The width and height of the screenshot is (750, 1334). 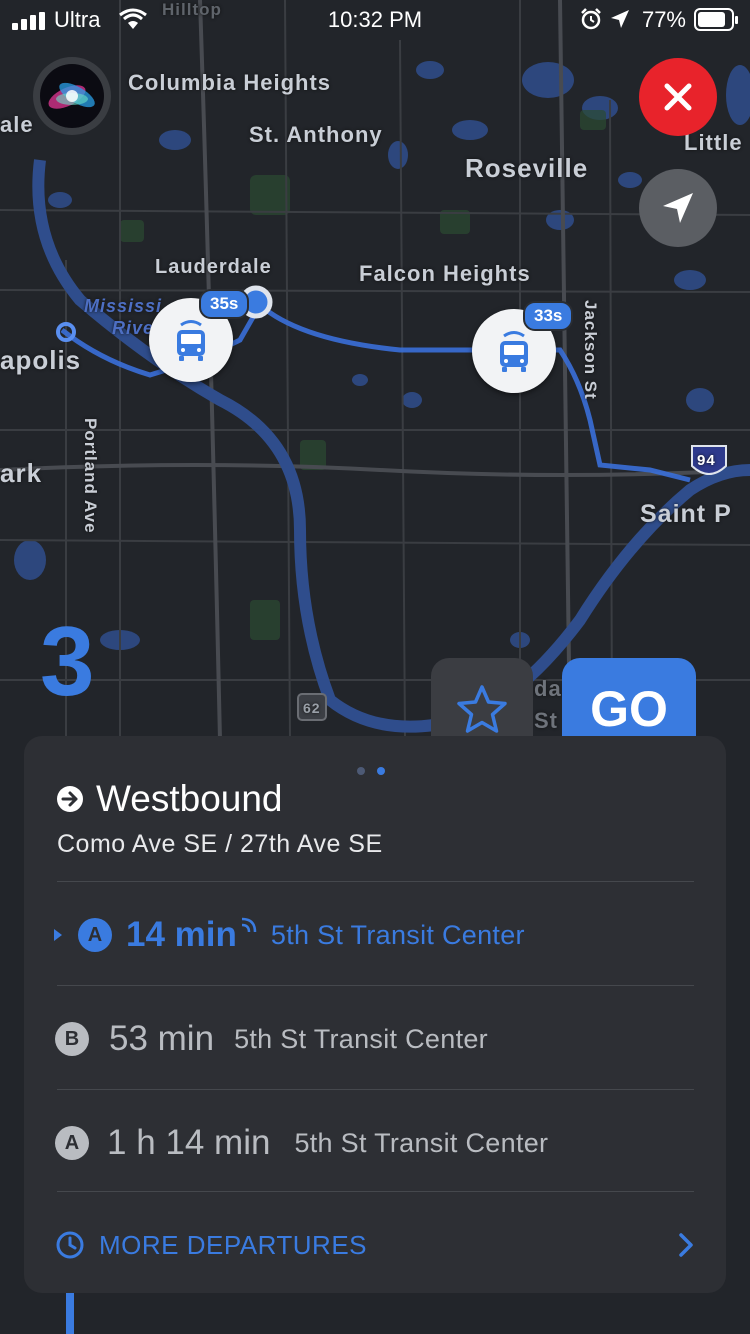 What do you see at coordinates (686, 514) in the screenshot?
I see `map-label-saint-paul: Saint P` at bounding box center [686, 514].